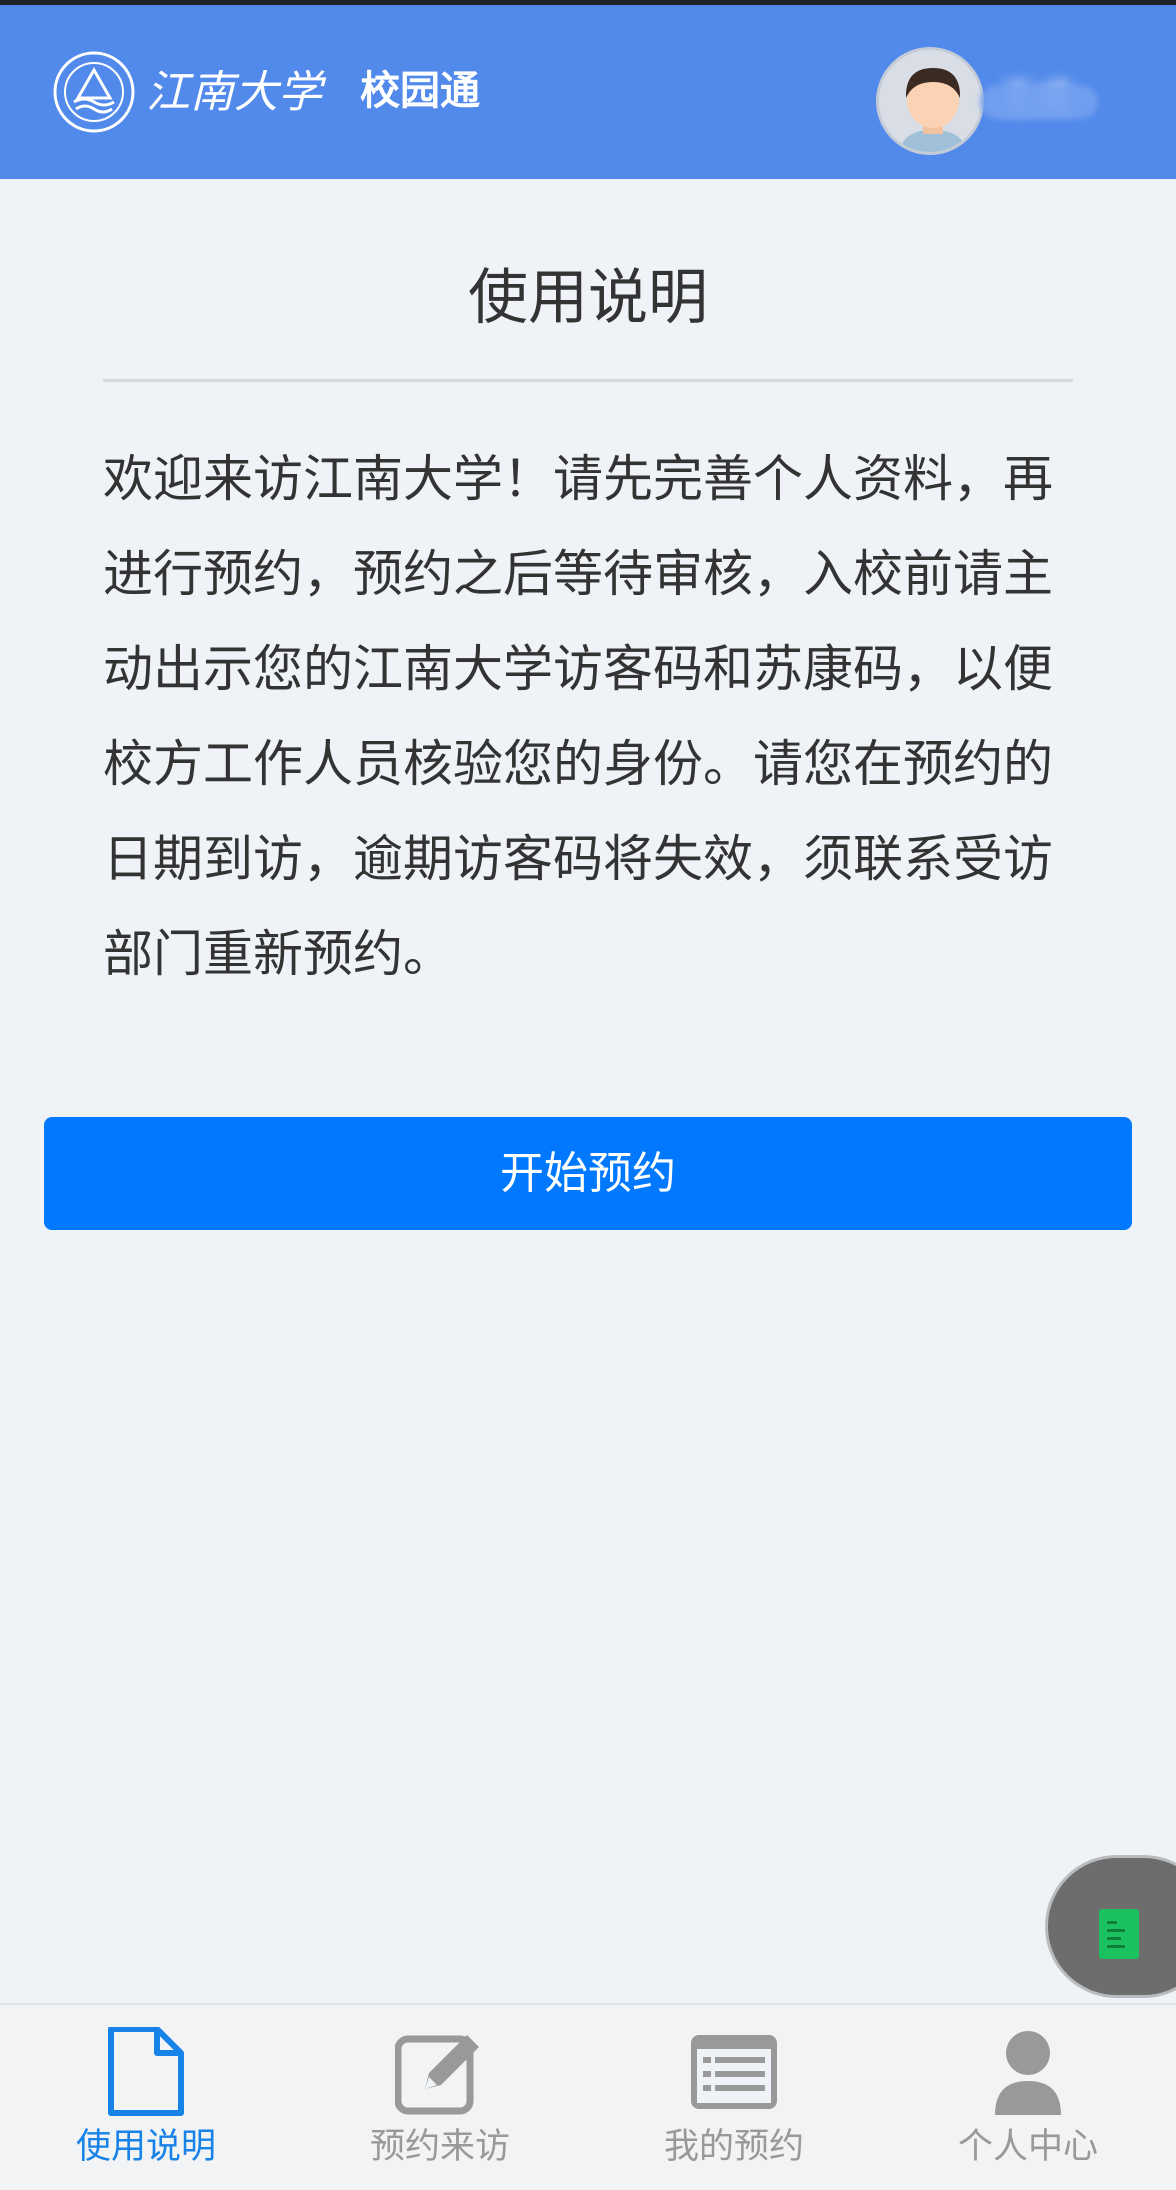 This screenshot has height=2190, width=1176. I want to click on list-icon, so click(734, 2072).